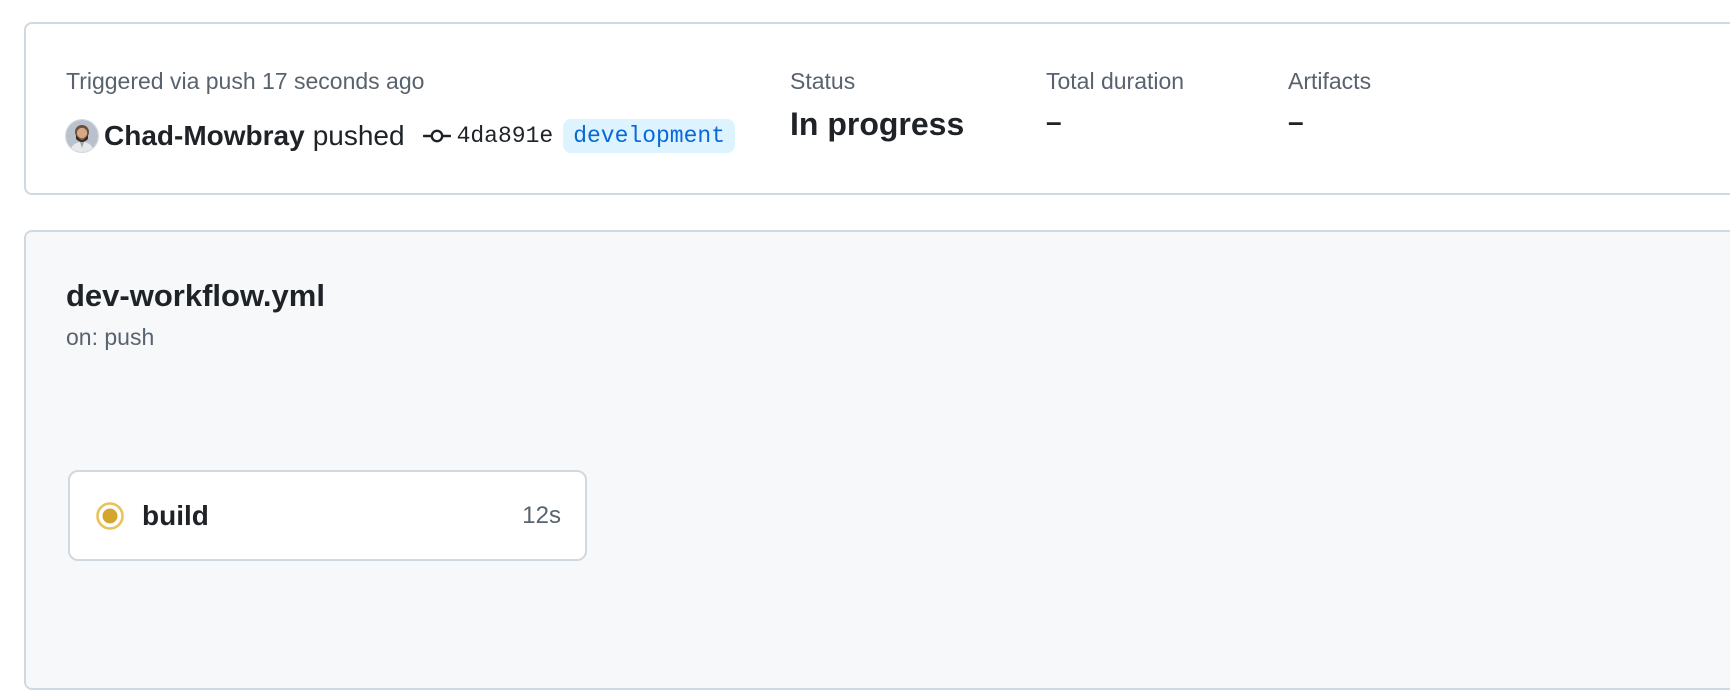  What do you see at coordinates (110, 337) in the screenshot?
I see `workflow-trigger: on: push` at bounding box center [110, 337].